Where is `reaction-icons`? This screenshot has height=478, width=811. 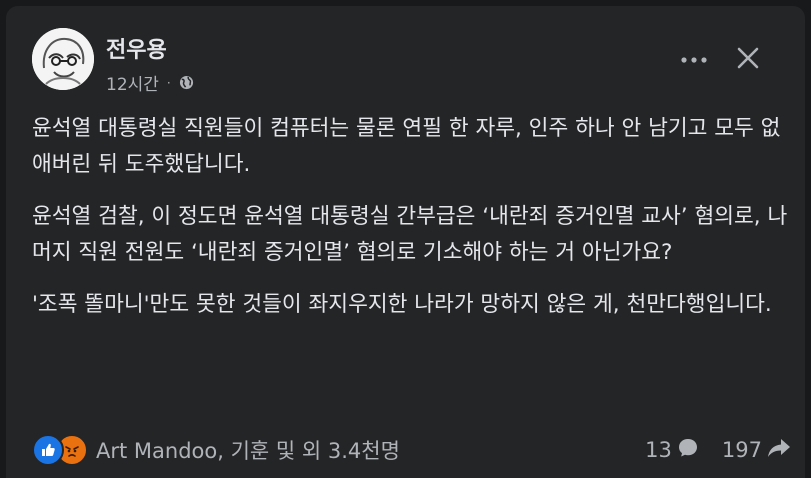 reaction-icons is located at coordinates (60, 450).